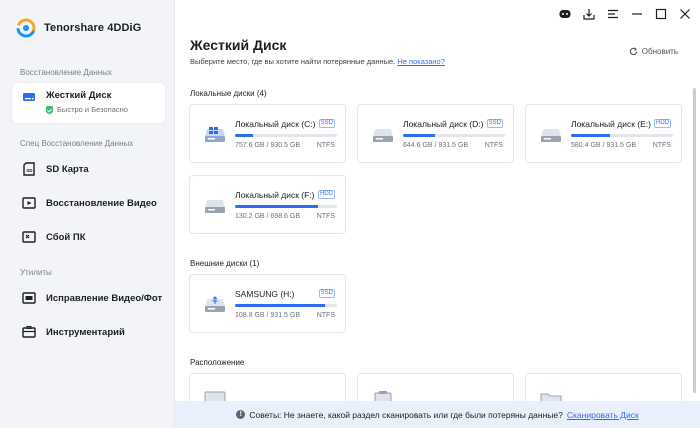  I want to click on disk-size: 644.6 GB / 931.5 GB, so click(435, 145).